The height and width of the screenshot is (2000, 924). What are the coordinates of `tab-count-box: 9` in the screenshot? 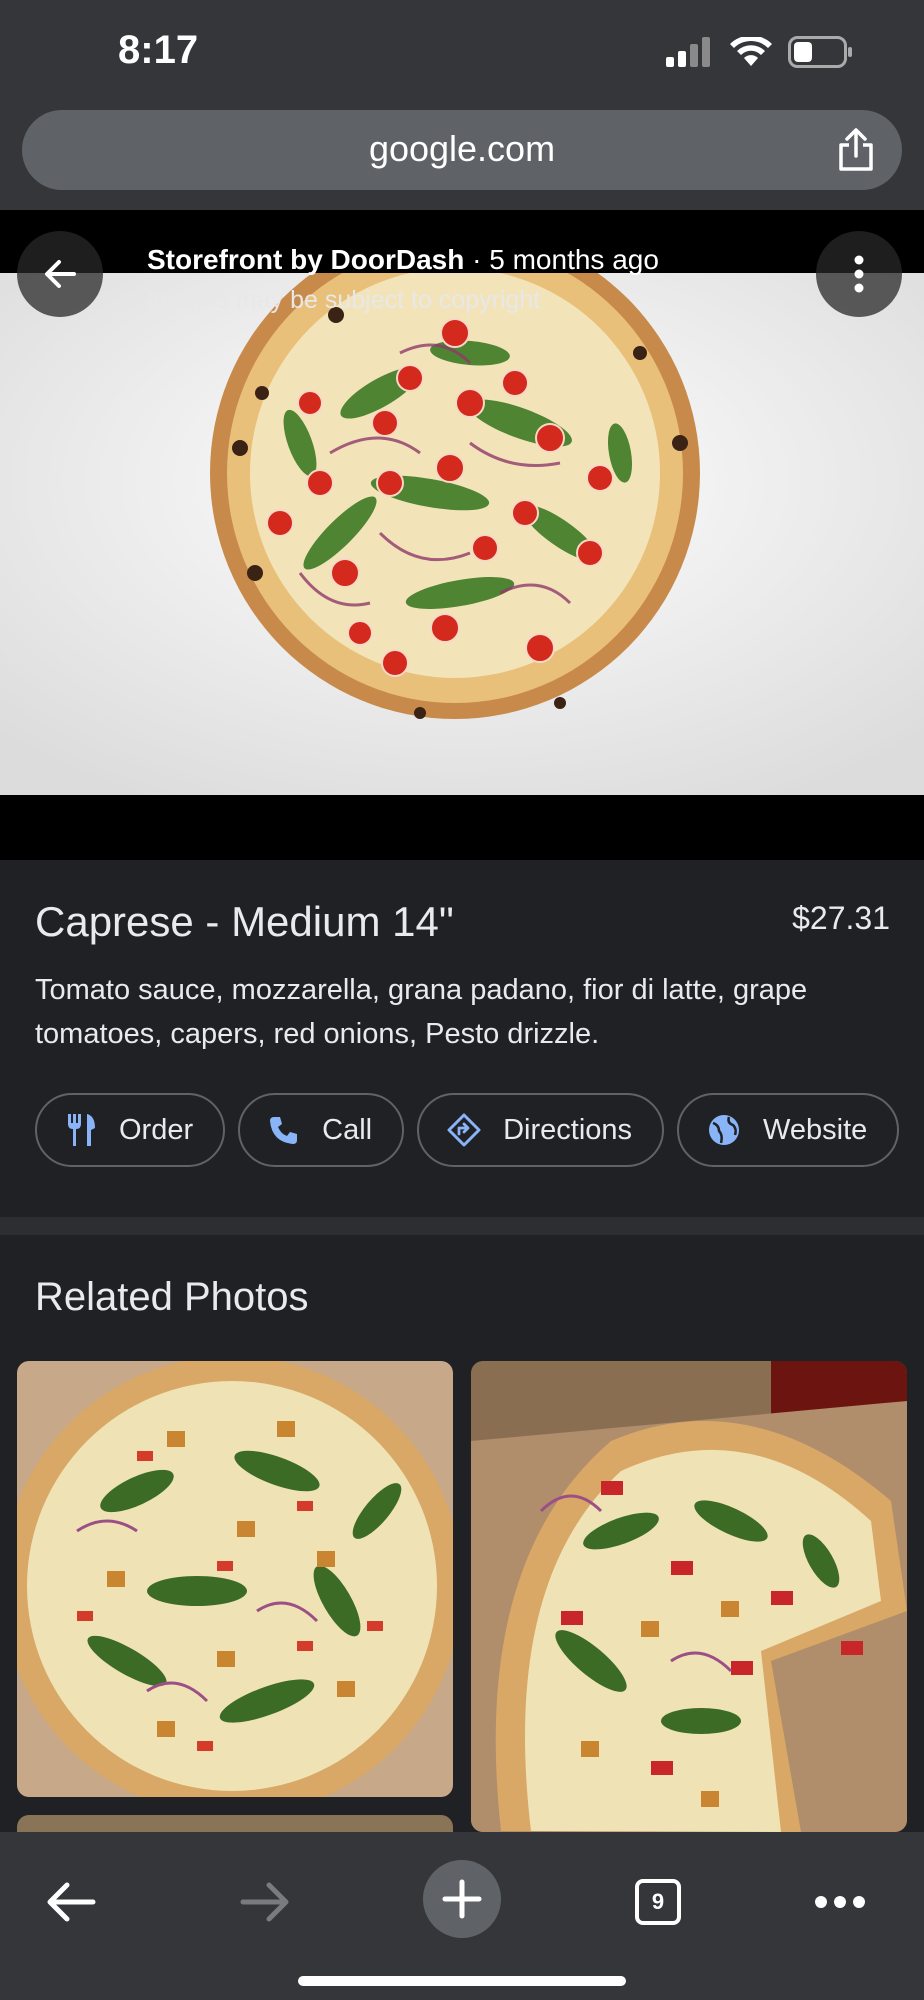 It's located at (658, 1902).